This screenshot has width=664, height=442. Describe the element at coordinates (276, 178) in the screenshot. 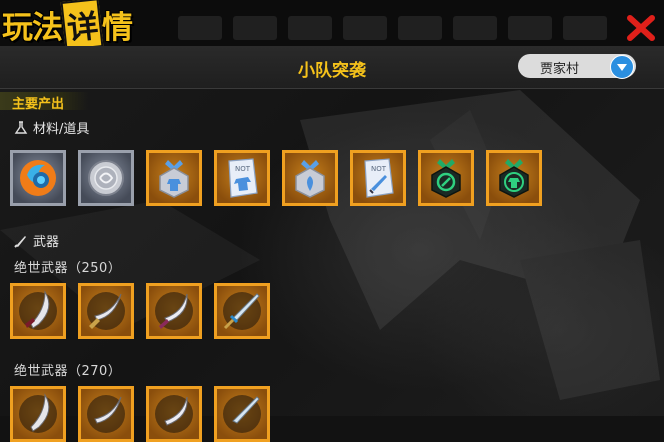

I see `materials-row: NOT NOT` at that location.